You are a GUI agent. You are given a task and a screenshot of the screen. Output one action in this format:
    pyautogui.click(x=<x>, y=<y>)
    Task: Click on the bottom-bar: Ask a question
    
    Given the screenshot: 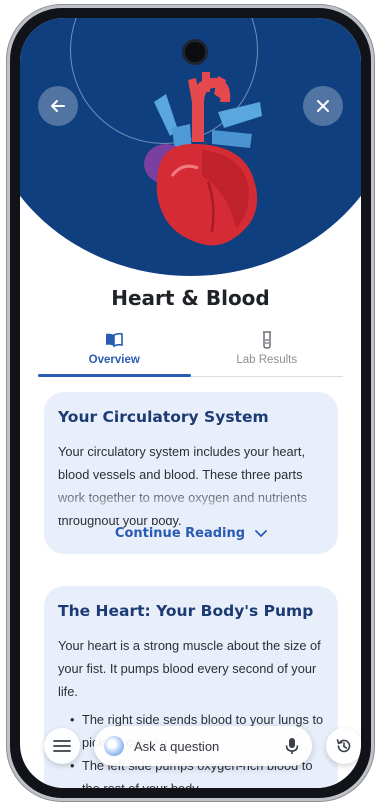 What is the action you would take?
    pyautogui.click(x=190, y=746)
    